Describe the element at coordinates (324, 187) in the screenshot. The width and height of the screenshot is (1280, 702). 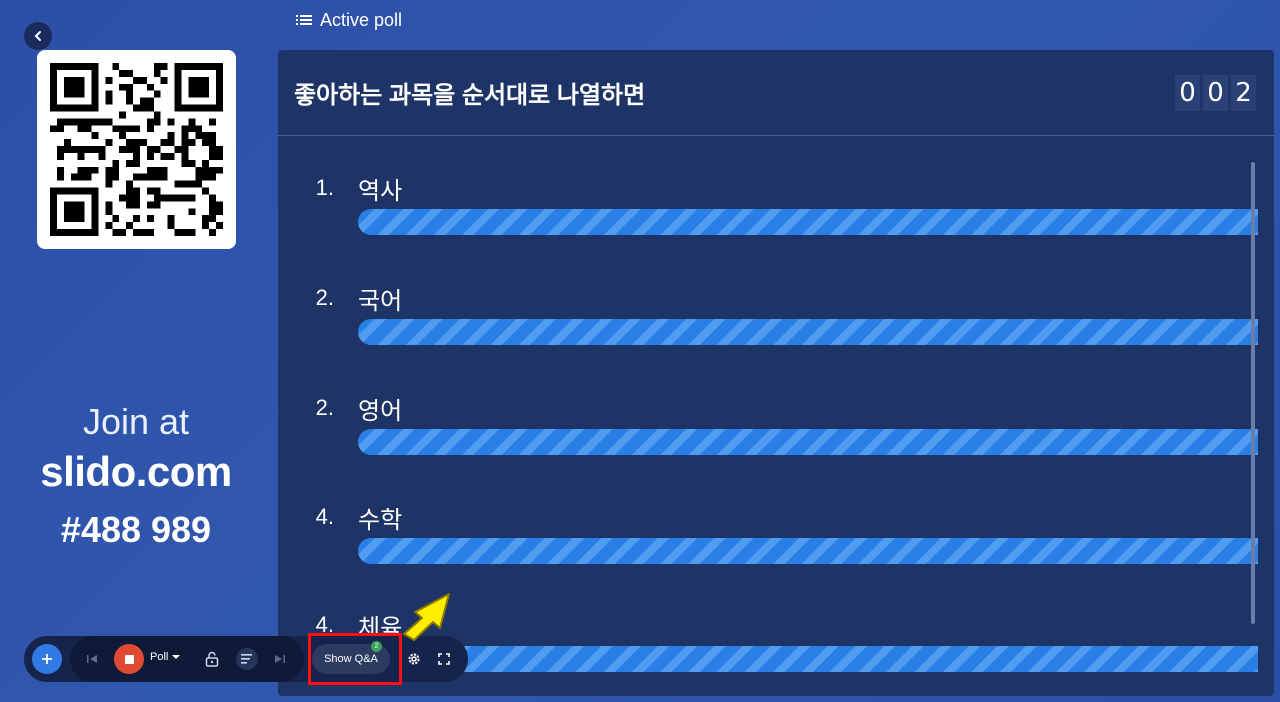
I see `option-rank: 1.` at that location.